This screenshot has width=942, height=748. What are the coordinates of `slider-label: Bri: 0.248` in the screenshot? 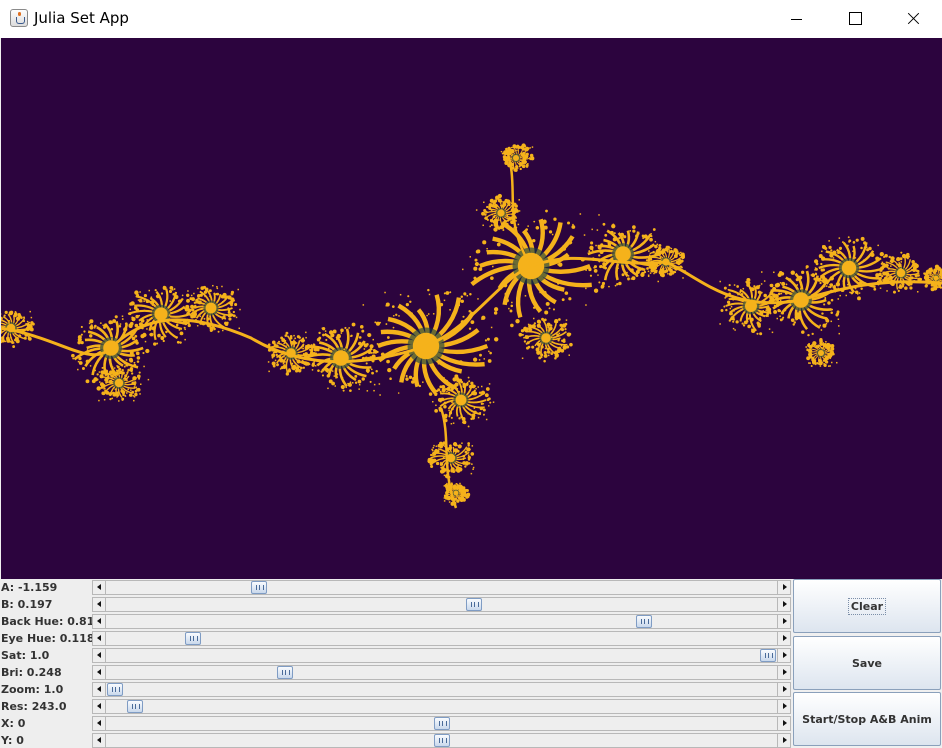 It's located at (31, 672).